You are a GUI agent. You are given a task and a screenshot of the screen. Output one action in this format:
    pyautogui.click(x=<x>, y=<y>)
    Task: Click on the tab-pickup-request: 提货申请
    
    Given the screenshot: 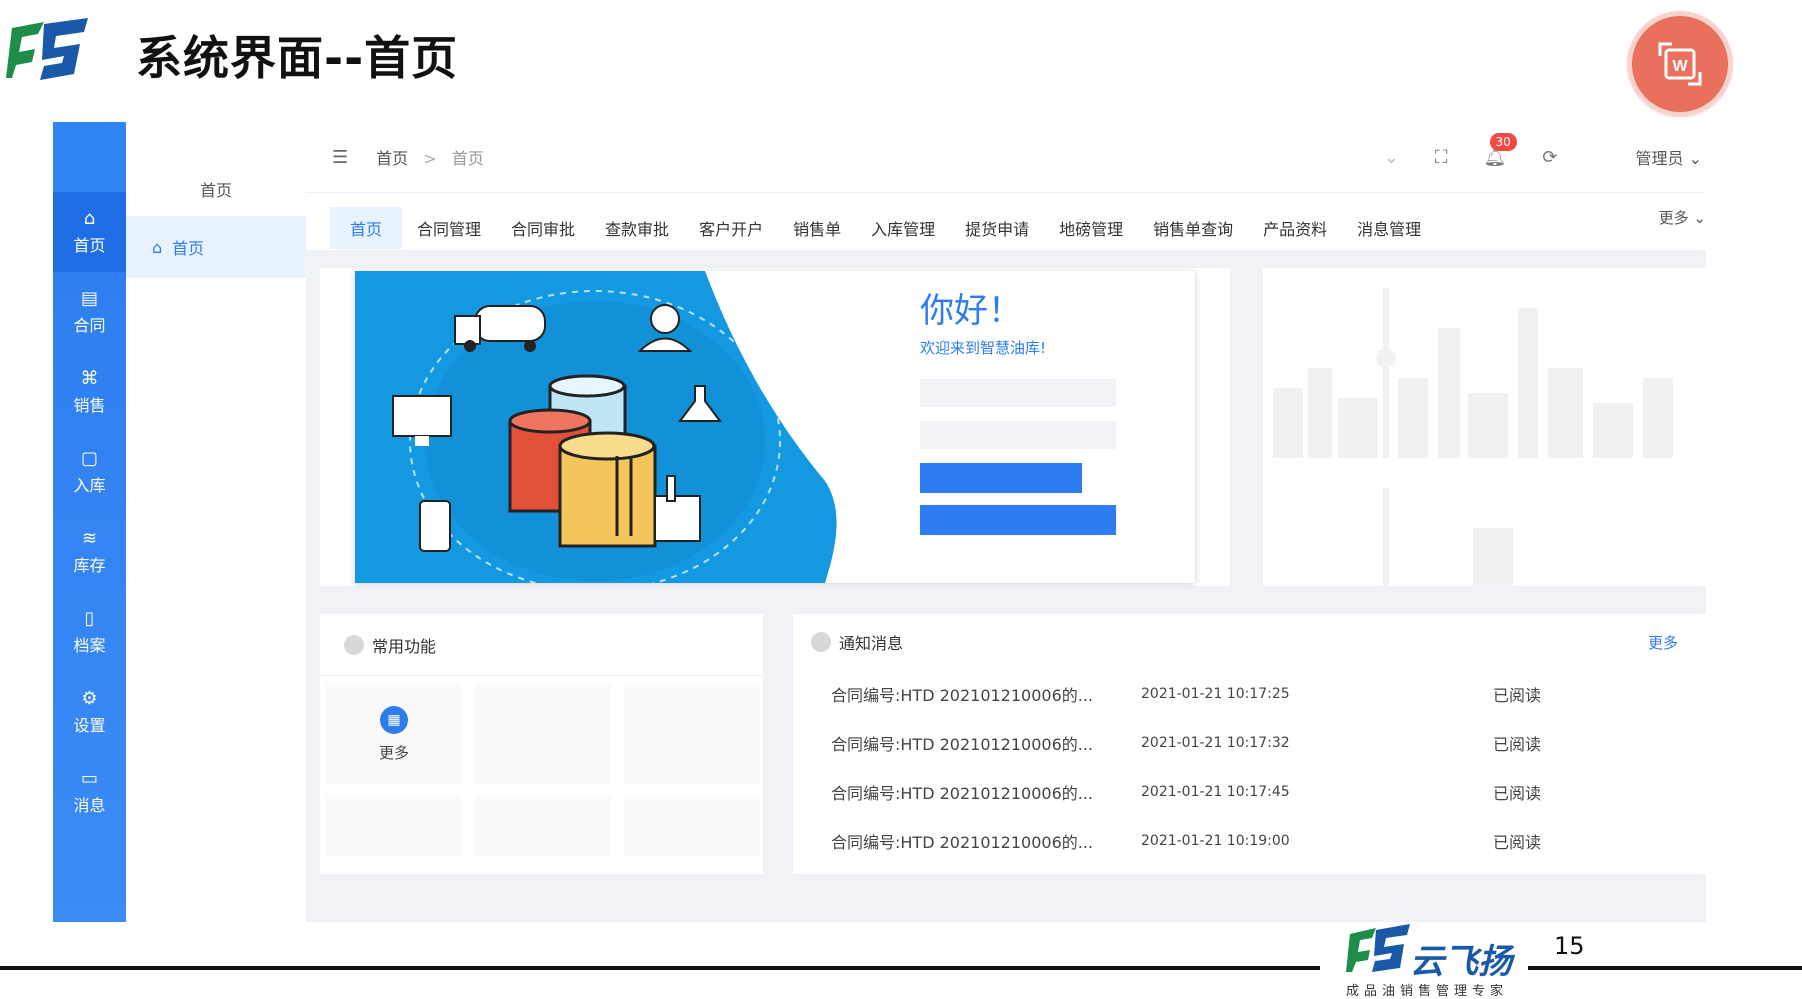 What is the action you would take?
    pyautogui.click(x=997, y=228)
    